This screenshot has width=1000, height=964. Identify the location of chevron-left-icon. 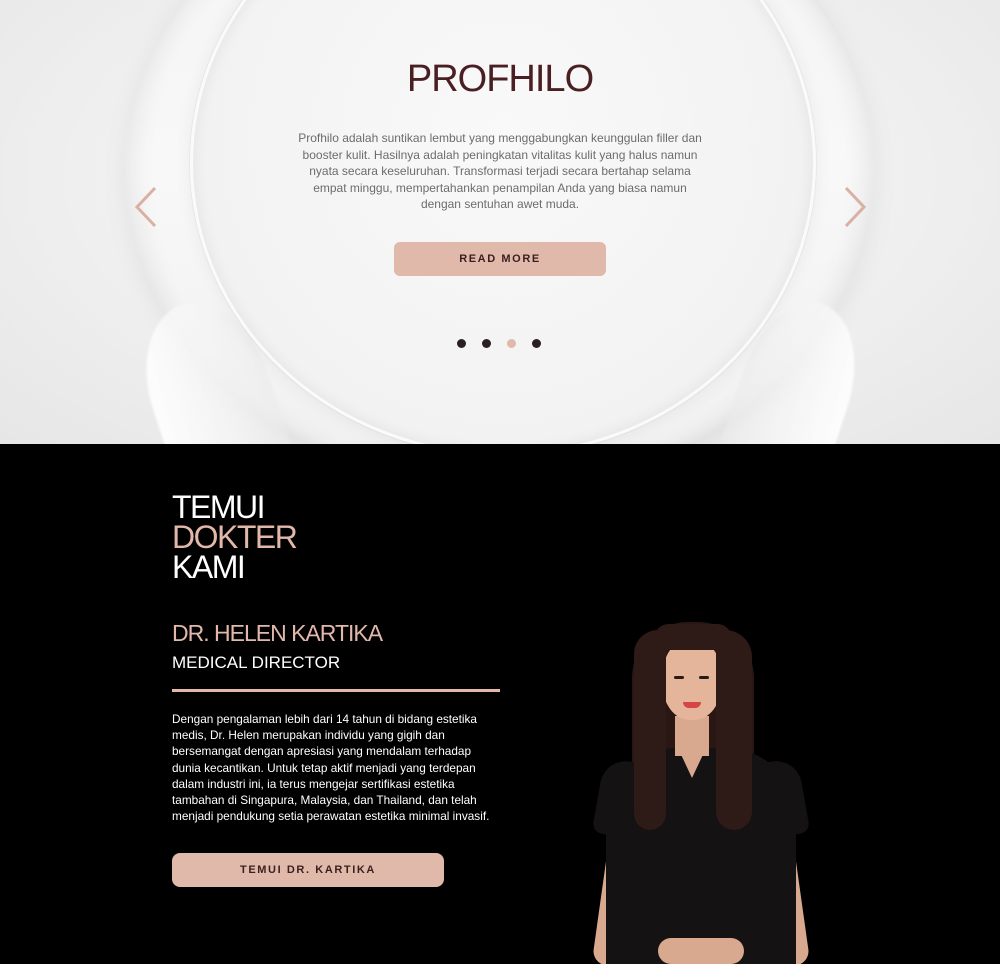
(146, 207).